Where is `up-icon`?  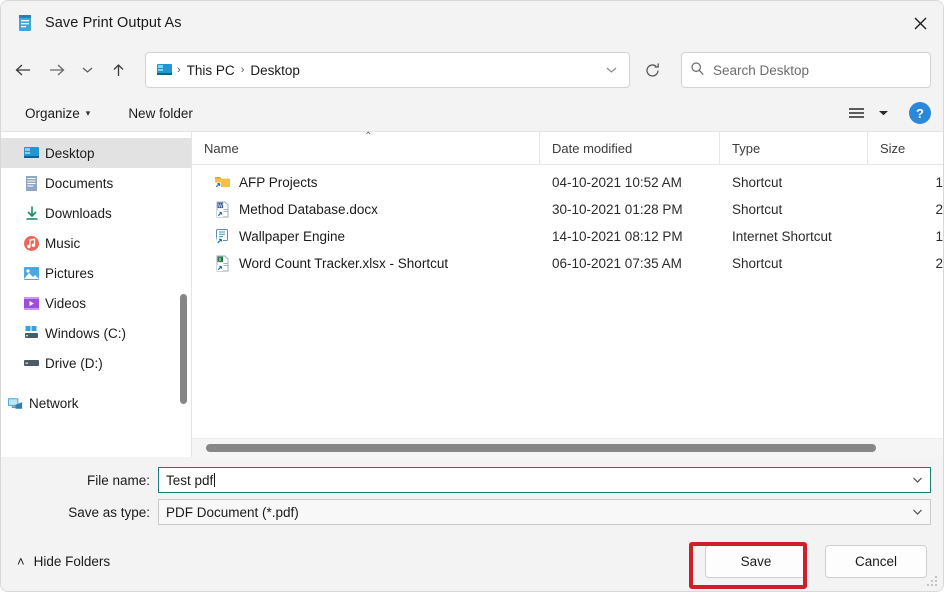 up-icon is located at coordinates (118, 70).